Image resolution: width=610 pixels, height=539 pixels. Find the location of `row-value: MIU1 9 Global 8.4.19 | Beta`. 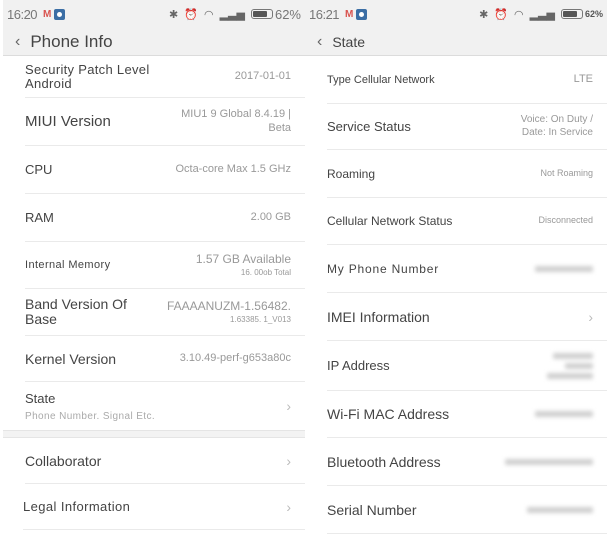

row-value: MIU1 9 Global 8.4.19 | Beta is located at coordinates (236, 120).